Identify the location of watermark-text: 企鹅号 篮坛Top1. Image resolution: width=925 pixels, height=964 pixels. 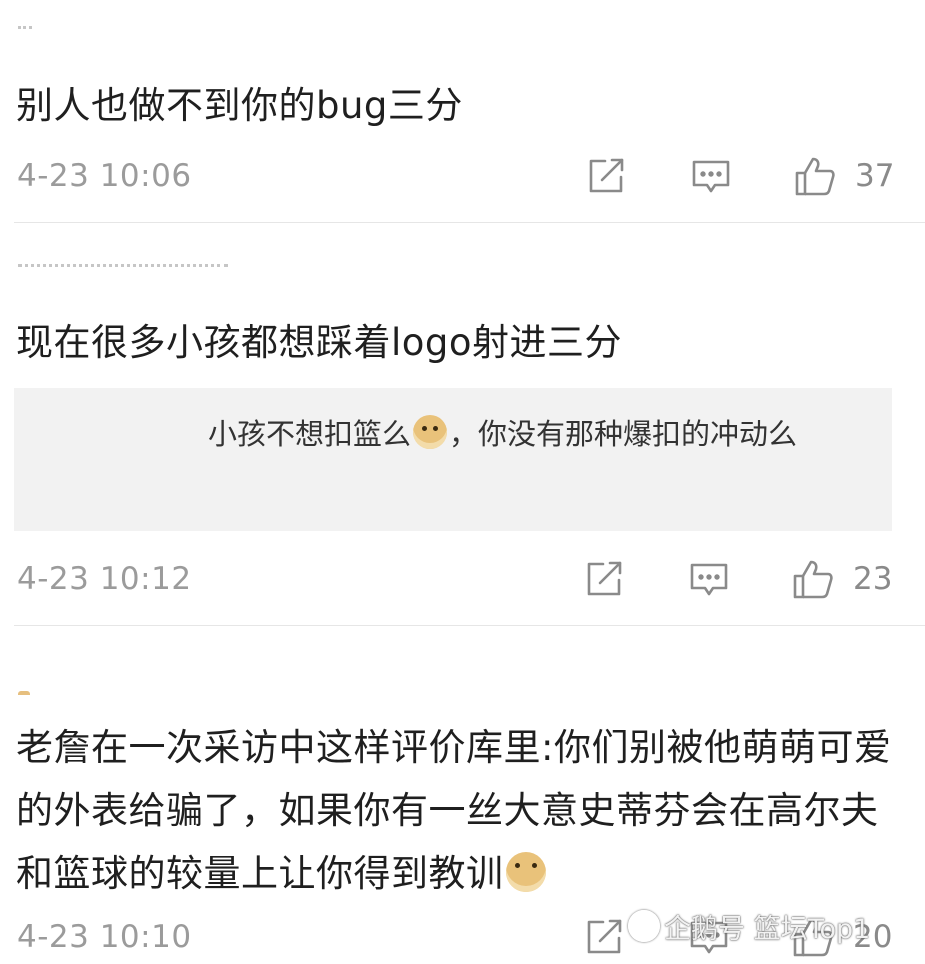
(767, 929).